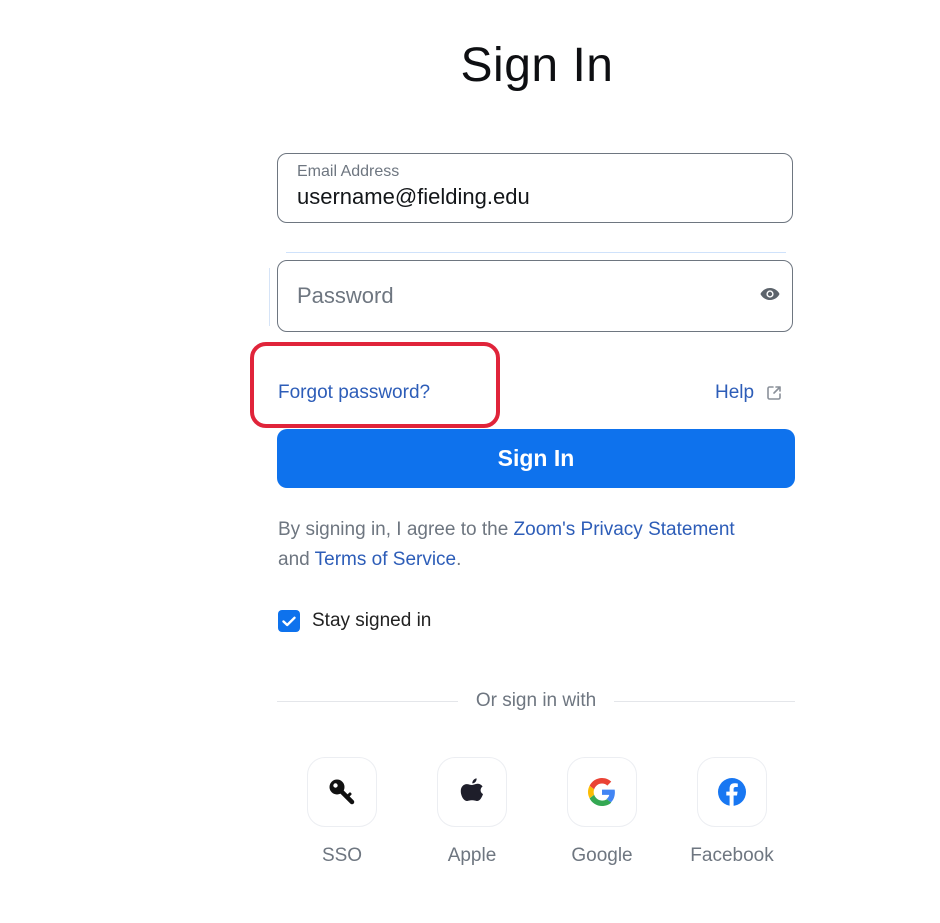 This screenshot has height=923, width=940. What do you see at coordinates (732, 855) in the screenshot?
I see `facebook-label: Facebook` at bounding box center [732, 855].